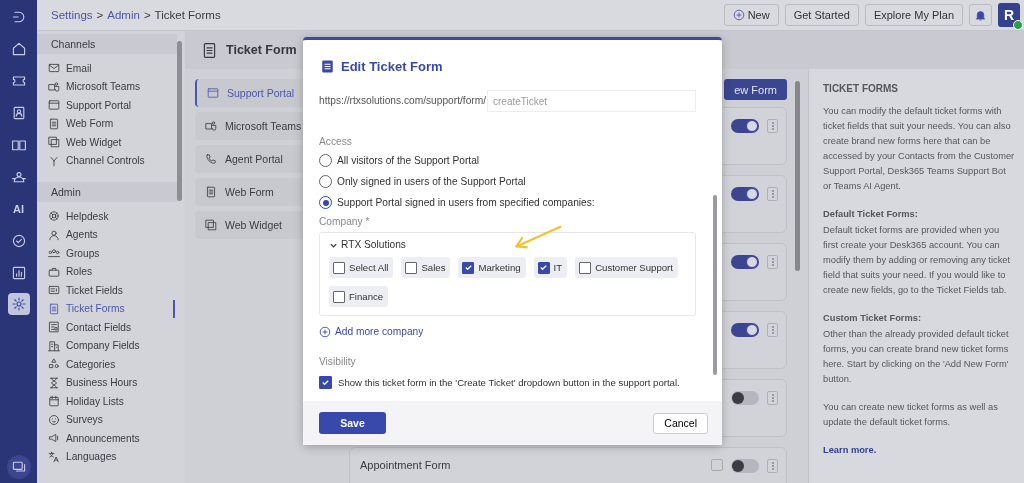  What do you see at coordinates (379, 332) in the screenshot?
I see `link-label: Add more company` at bounding box center [379, 332].